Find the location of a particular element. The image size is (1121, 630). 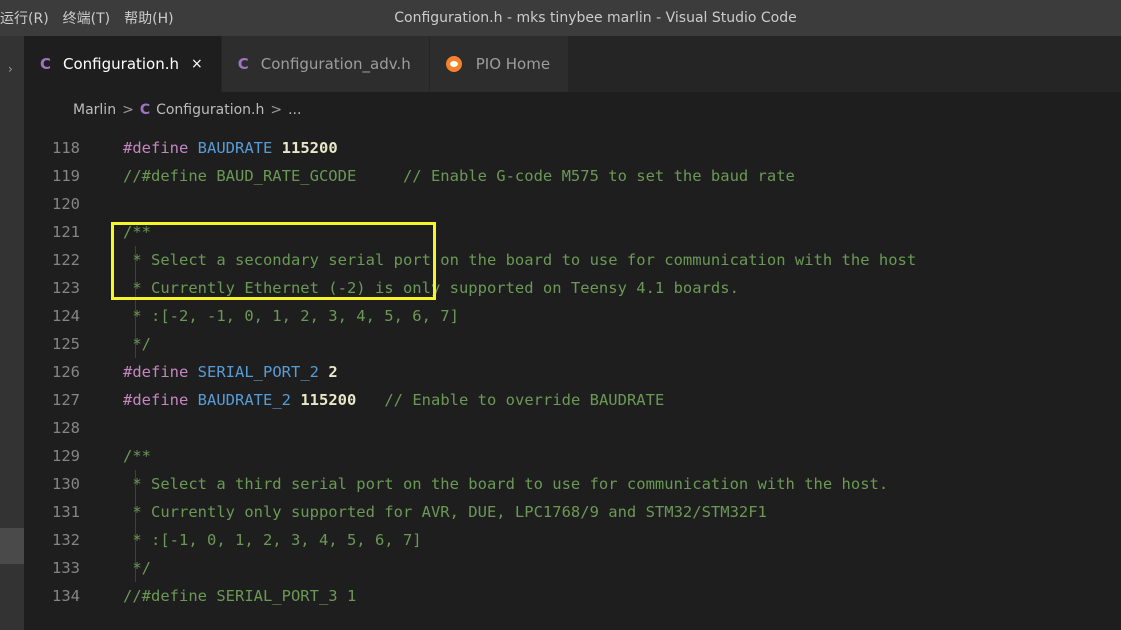

code-text: * :[-2, -1, 0, 1, 2, 3, 4, 5, 6, 7] is located at coordinates (291, 316).